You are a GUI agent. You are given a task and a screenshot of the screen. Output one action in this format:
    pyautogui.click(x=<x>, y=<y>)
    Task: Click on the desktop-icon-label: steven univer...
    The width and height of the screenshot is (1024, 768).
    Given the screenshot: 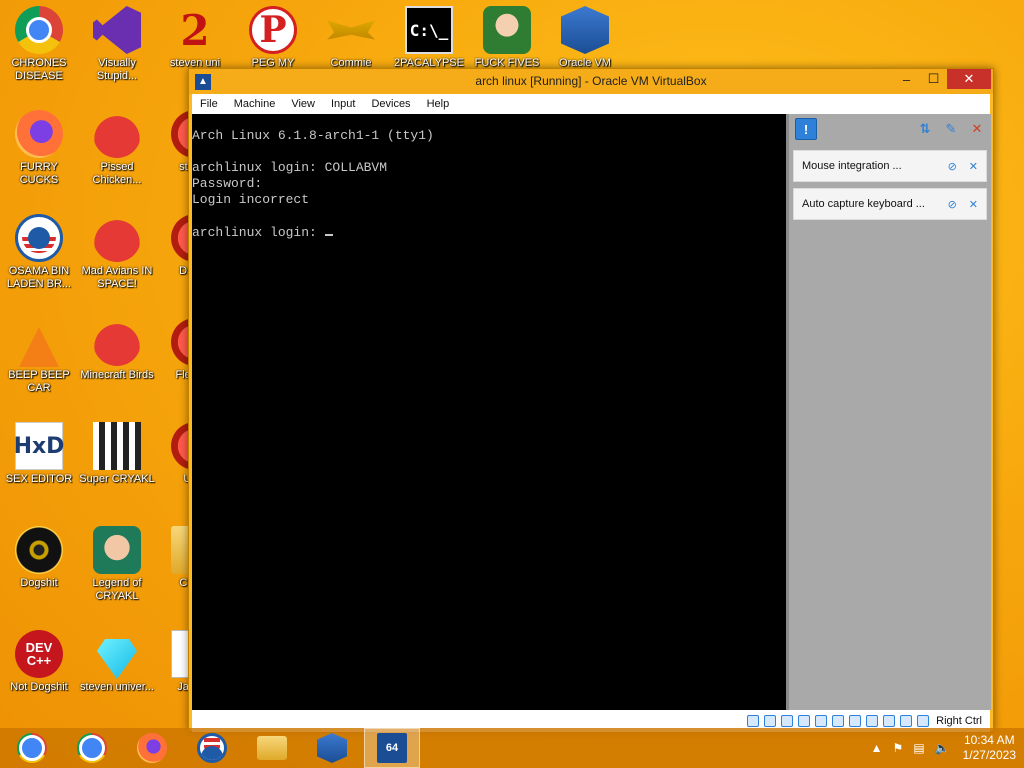 What is the action you would take?
    pyautogui.click(x=117, y=687)
    